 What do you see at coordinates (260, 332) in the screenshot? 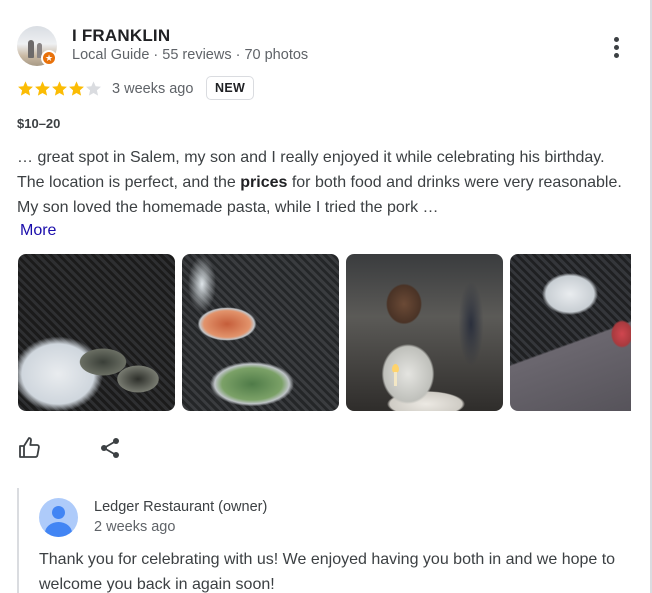
I see `review-photo-dishes` at bounding box center [260, 332].